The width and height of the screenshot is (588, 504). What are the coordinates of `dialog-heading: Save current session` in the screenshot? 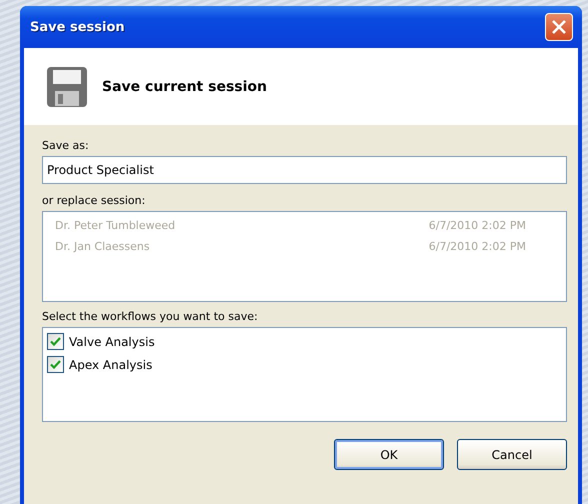 It's located at (185, 86).